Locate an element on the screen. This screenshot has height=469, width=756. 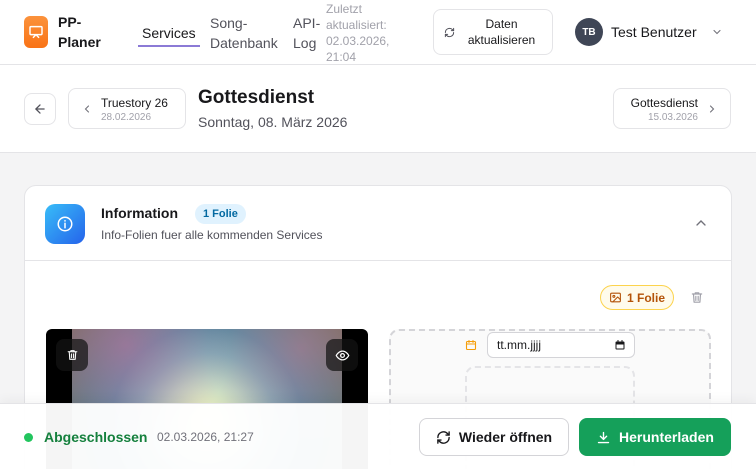
user-name: Test Benutzer is located at coordinates (654, 32).